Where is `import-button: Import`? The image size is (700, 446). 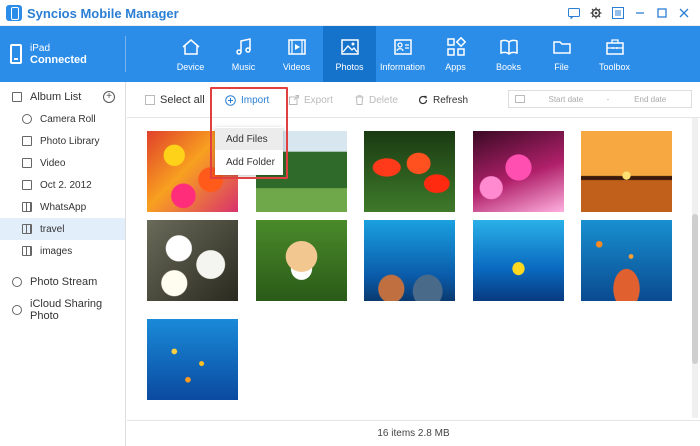
import-button: Import is located at coordinates (247, 100).